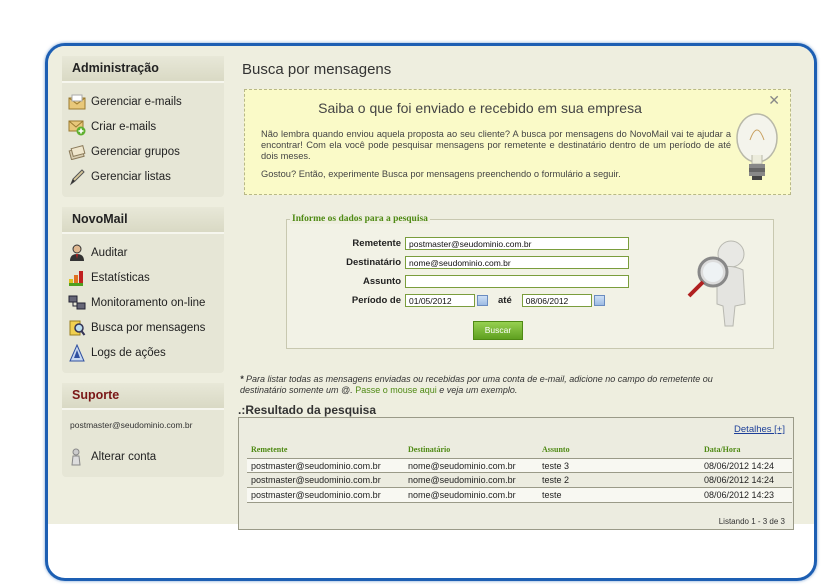 The image size is (827, 588). I want to click on search-button: Buscar, so click(498, 330).